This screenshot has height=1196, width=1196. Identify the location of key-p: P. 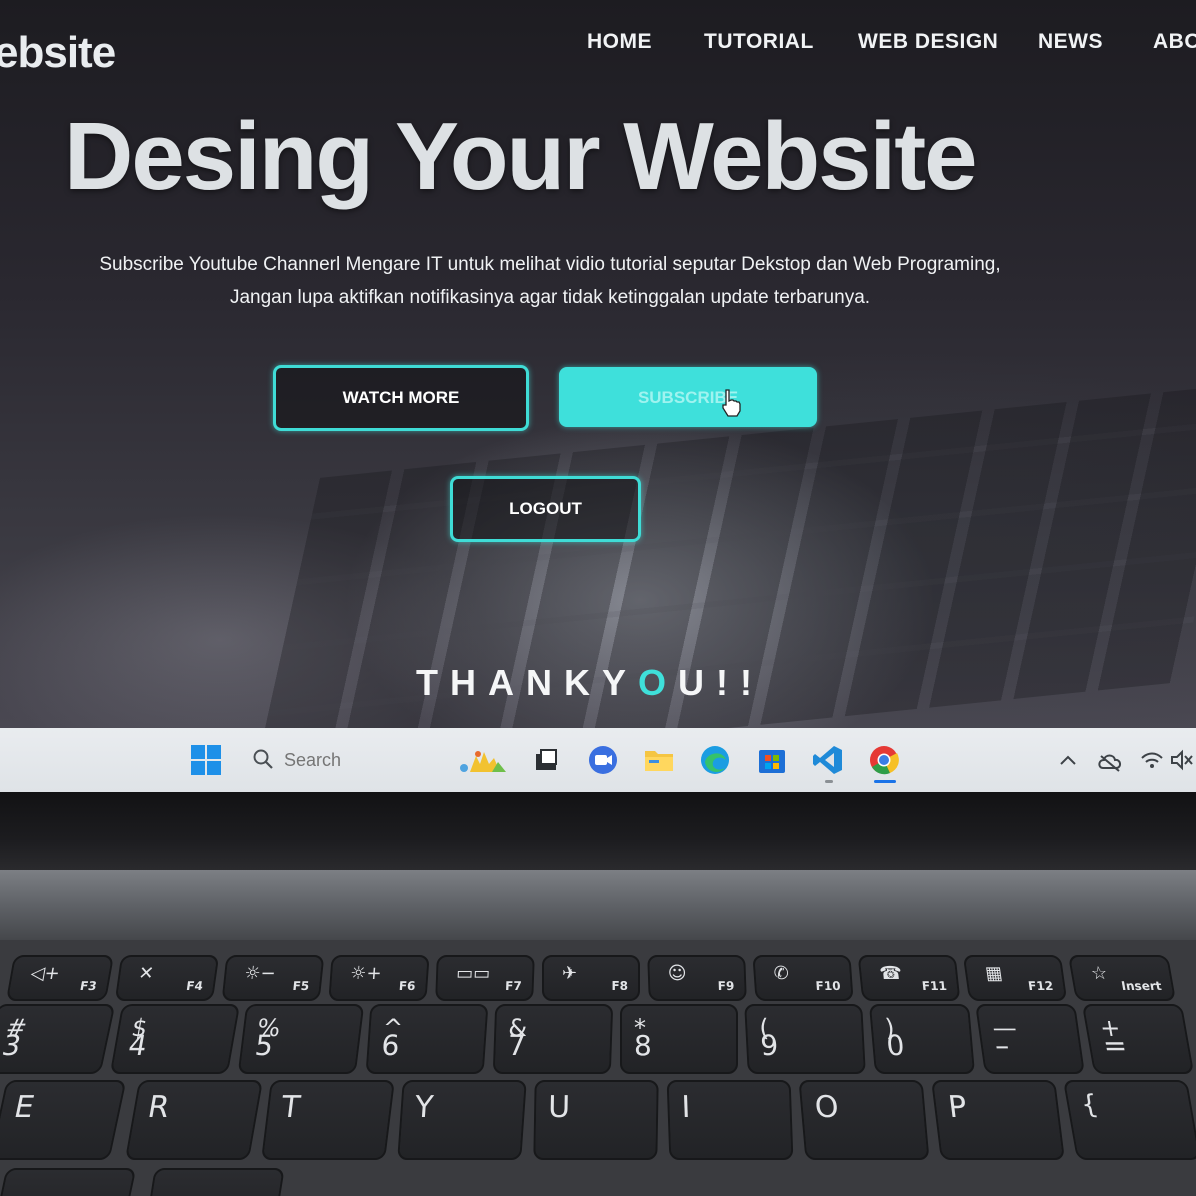
(998, 1120).